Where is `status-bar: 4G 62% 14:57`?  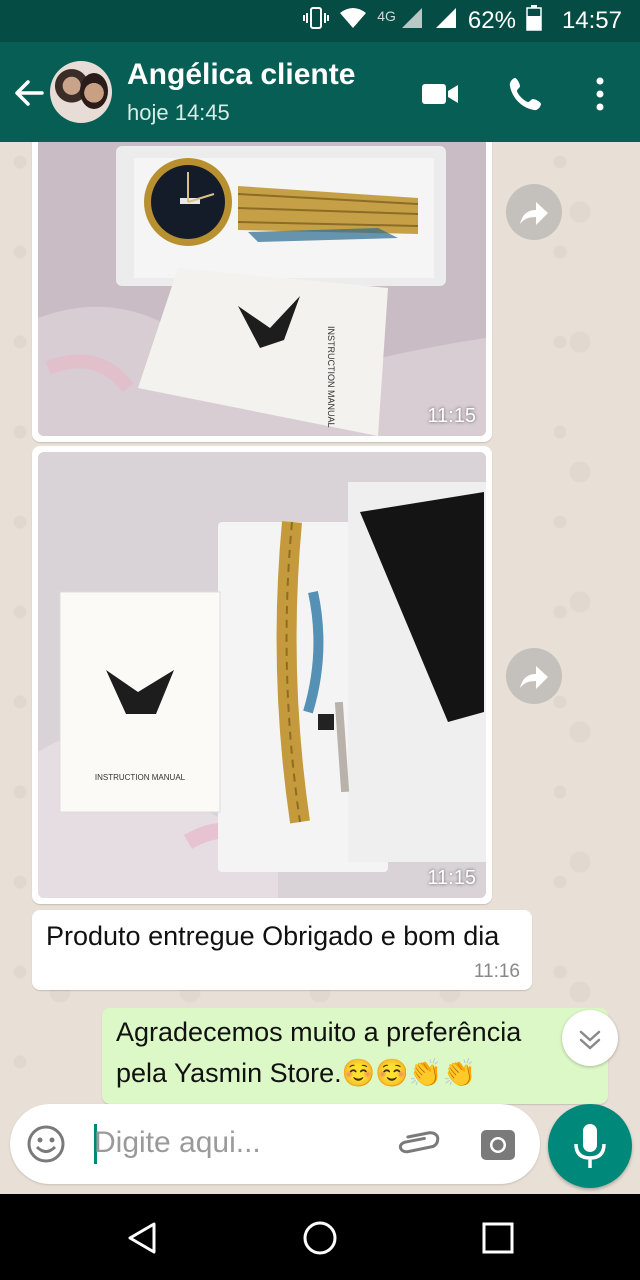 status-bar: 4G 62% 14:57 is located at coordinates (320, 21).